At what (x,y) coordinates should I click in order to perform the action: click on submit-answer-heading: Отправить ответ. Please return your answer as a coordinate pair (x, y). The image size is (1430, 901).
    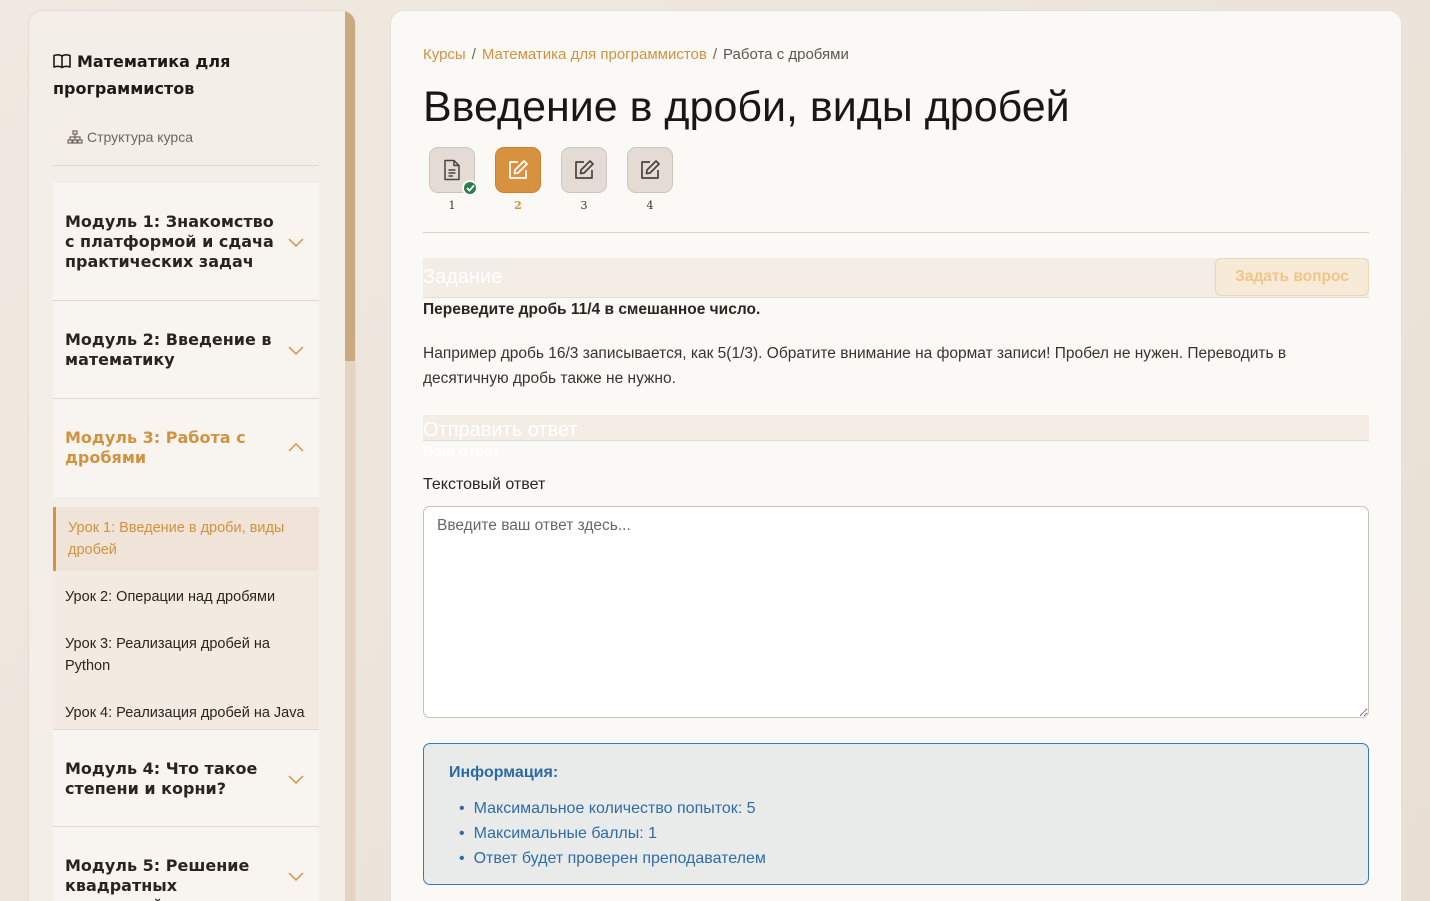
    Looking at the image, I should click on (500, 430).